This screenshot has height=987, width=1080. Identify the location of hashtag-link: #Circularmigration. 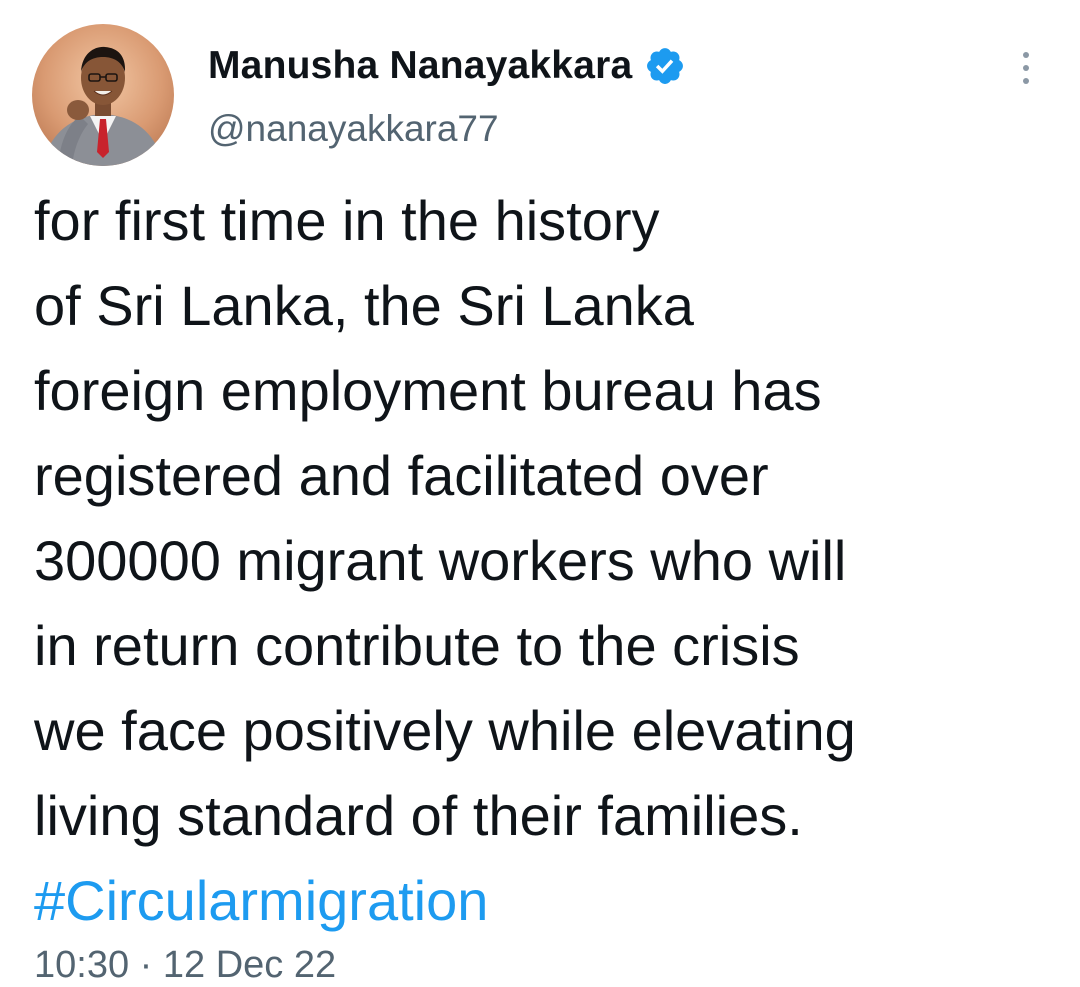
(549, 900).